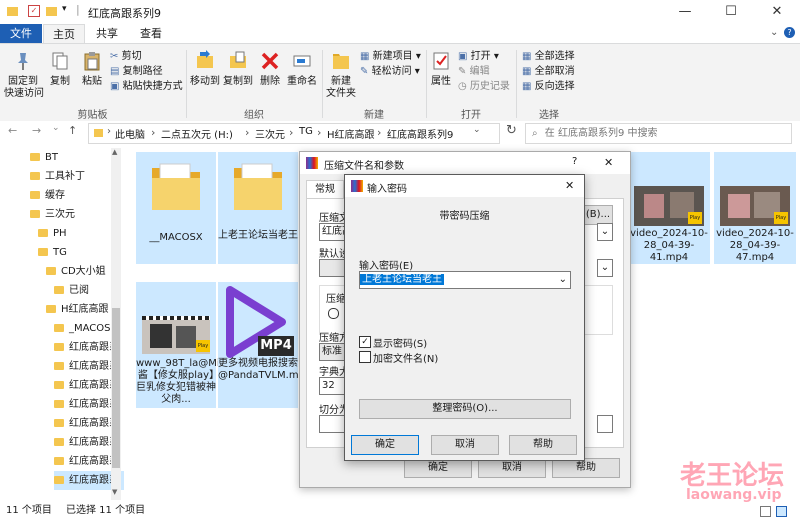  I want to click on compress-ok-button: 确定, so click(438, 468).